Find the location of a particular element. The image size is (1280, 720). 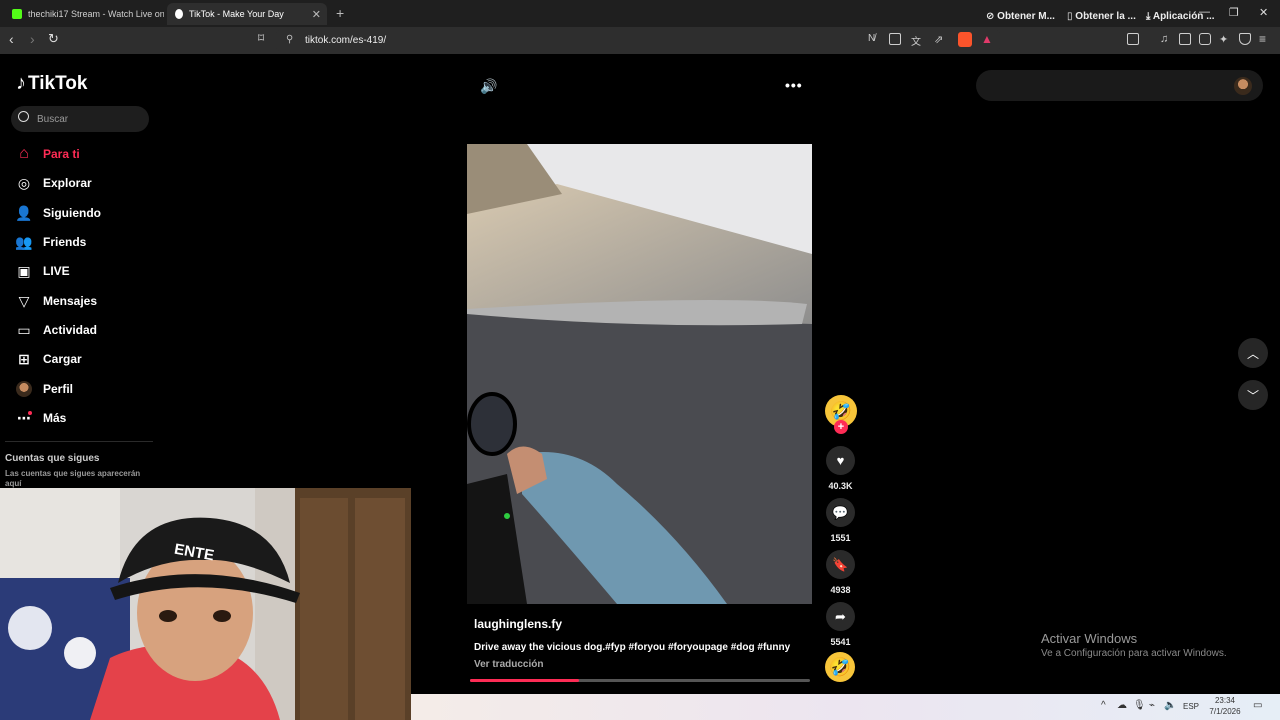

webcam-image: ENTE is located at coordinates (205, 604).